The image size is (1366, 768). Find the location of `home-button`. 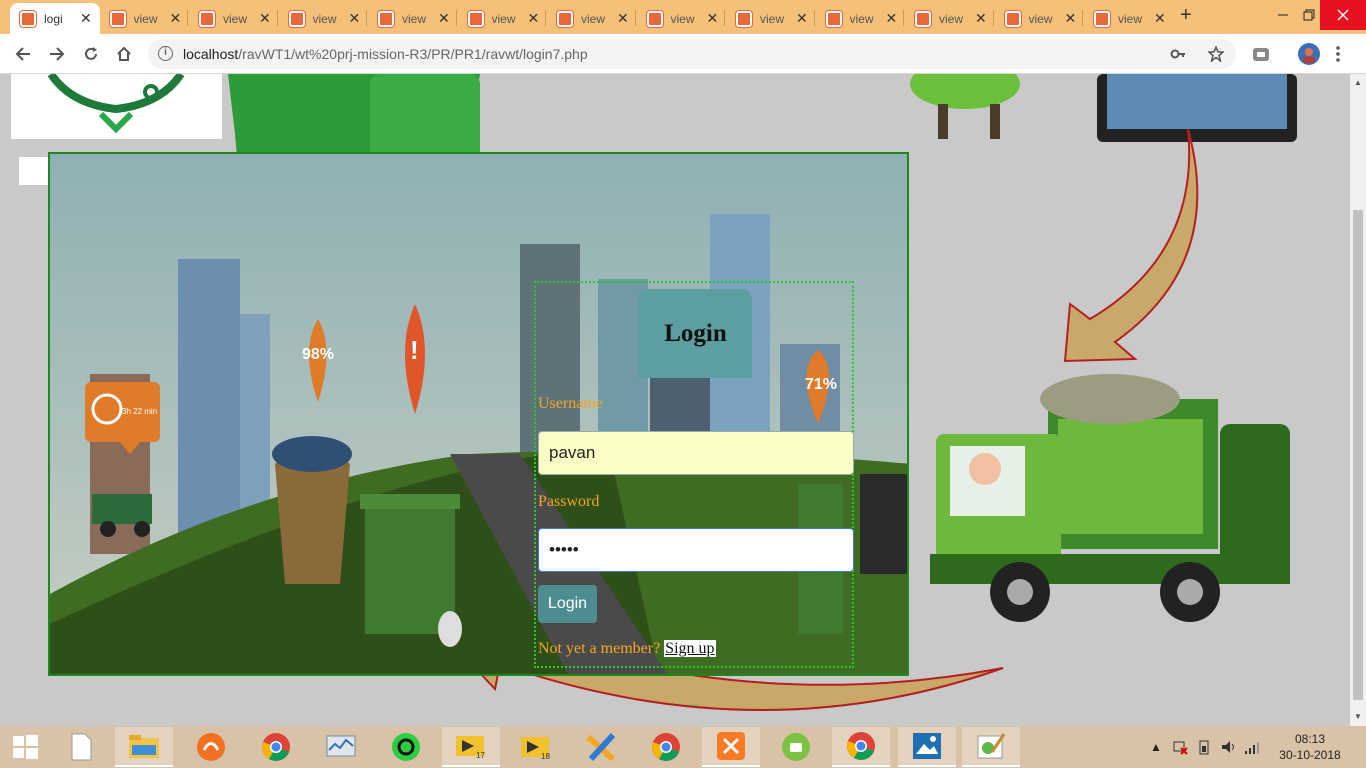

home-button is located at coordinates (124, 54).